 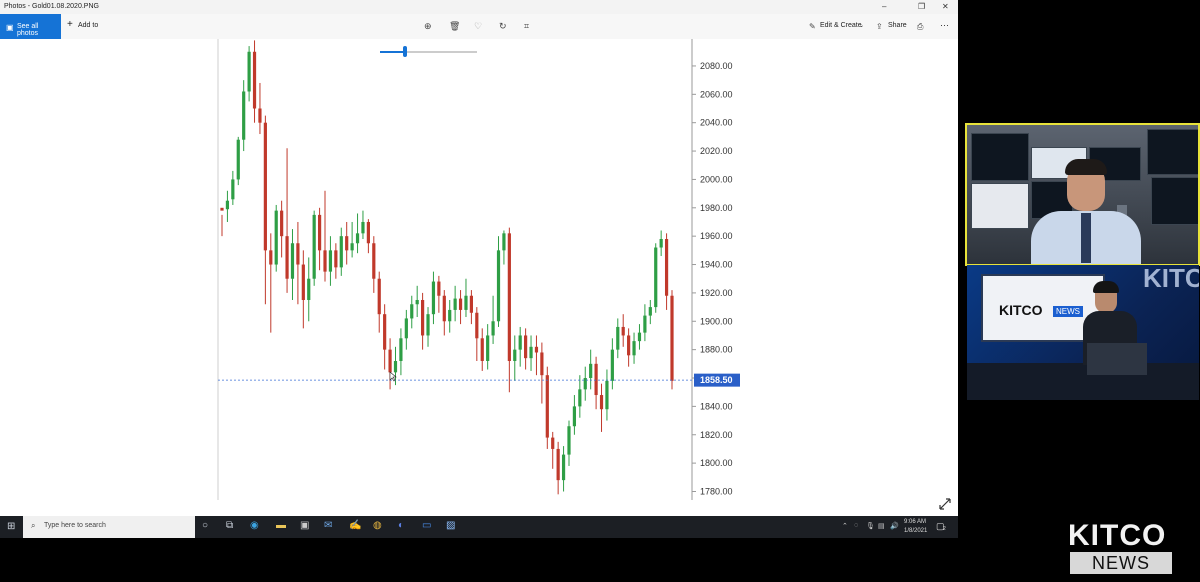 I want to click on app-icon: ◐, so click(x=401, y=525).